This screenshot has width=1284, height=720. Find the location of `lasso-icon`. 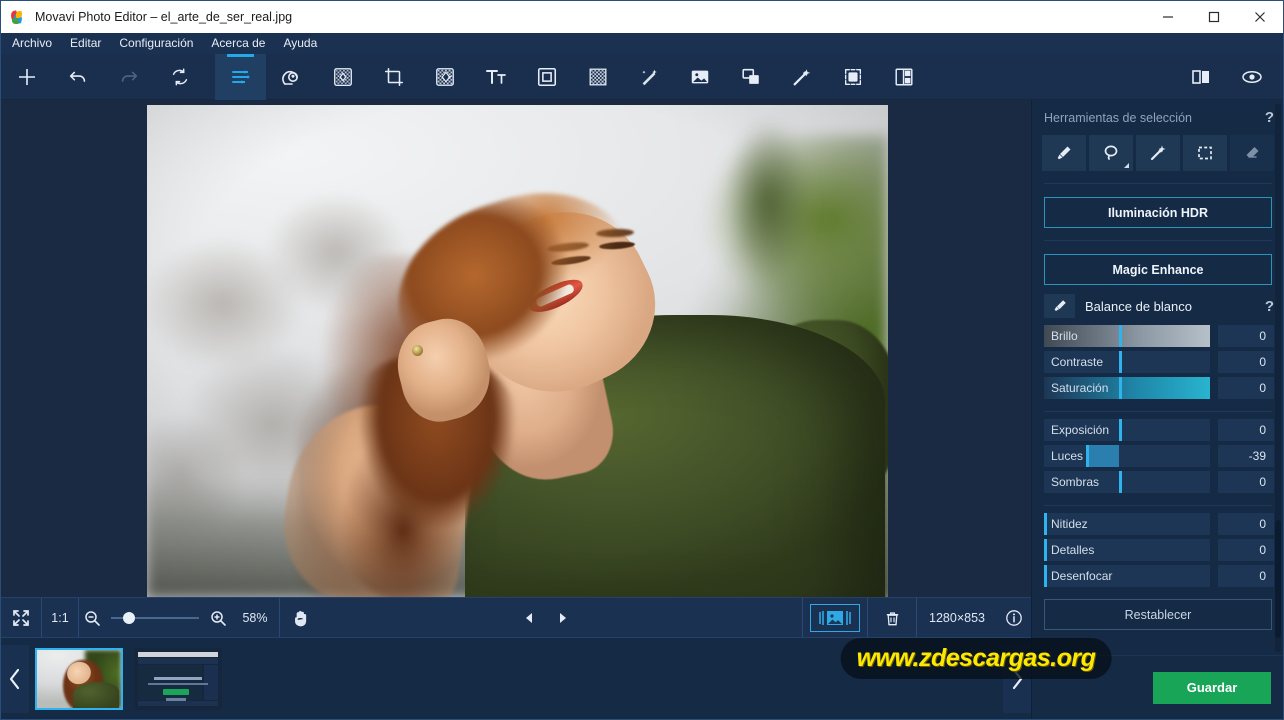

lasso-icon is located at coordinates (1111, 153).